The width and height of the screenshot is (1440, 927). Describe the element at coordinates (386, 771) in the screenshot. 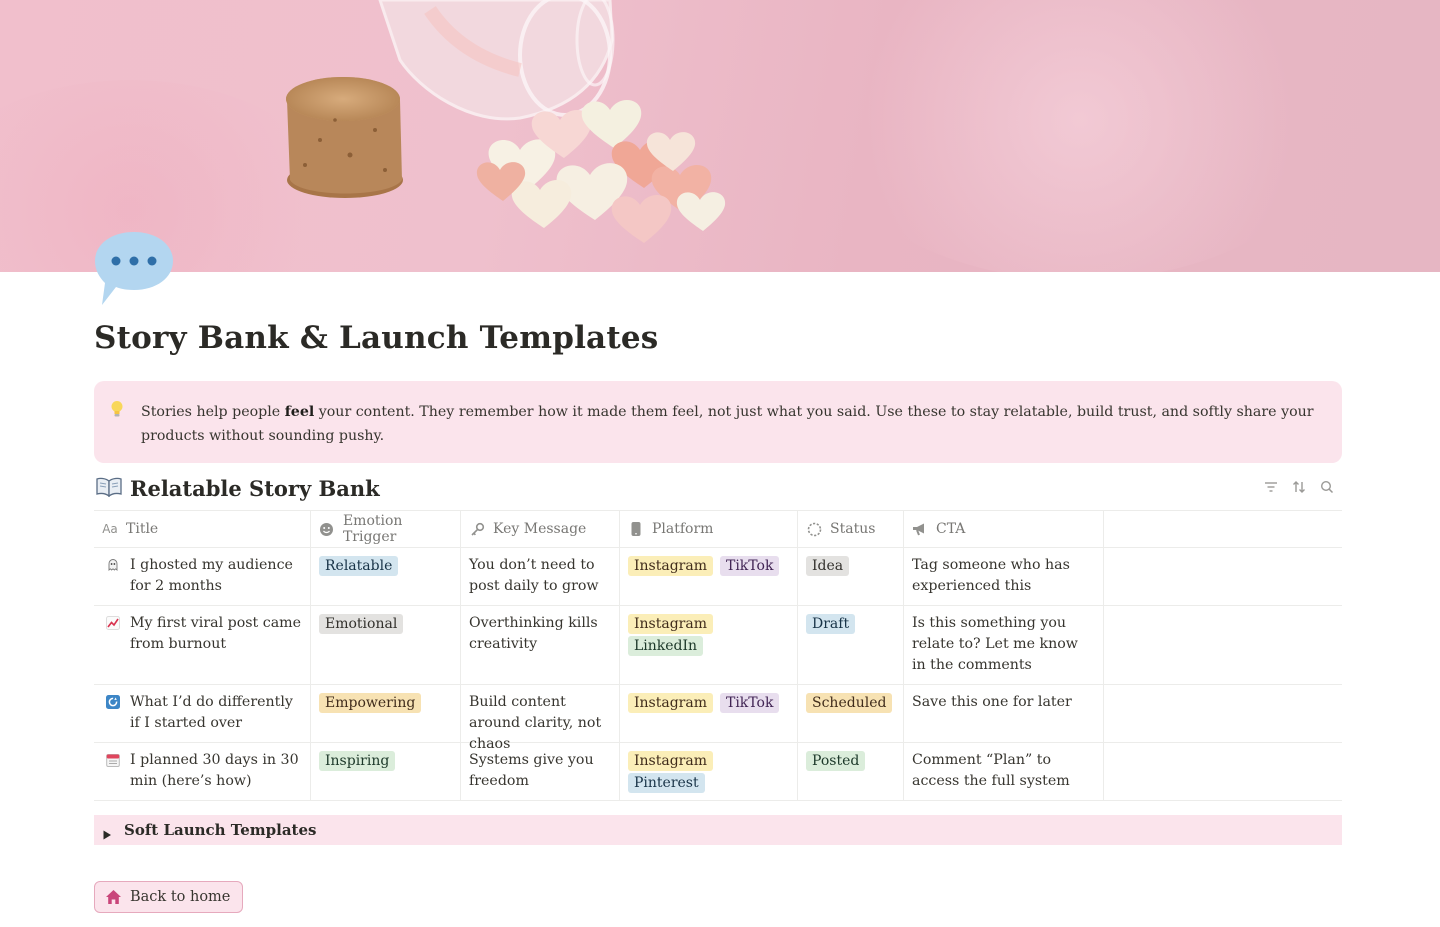

I see `cell-emotion: Inspiring` at that location.